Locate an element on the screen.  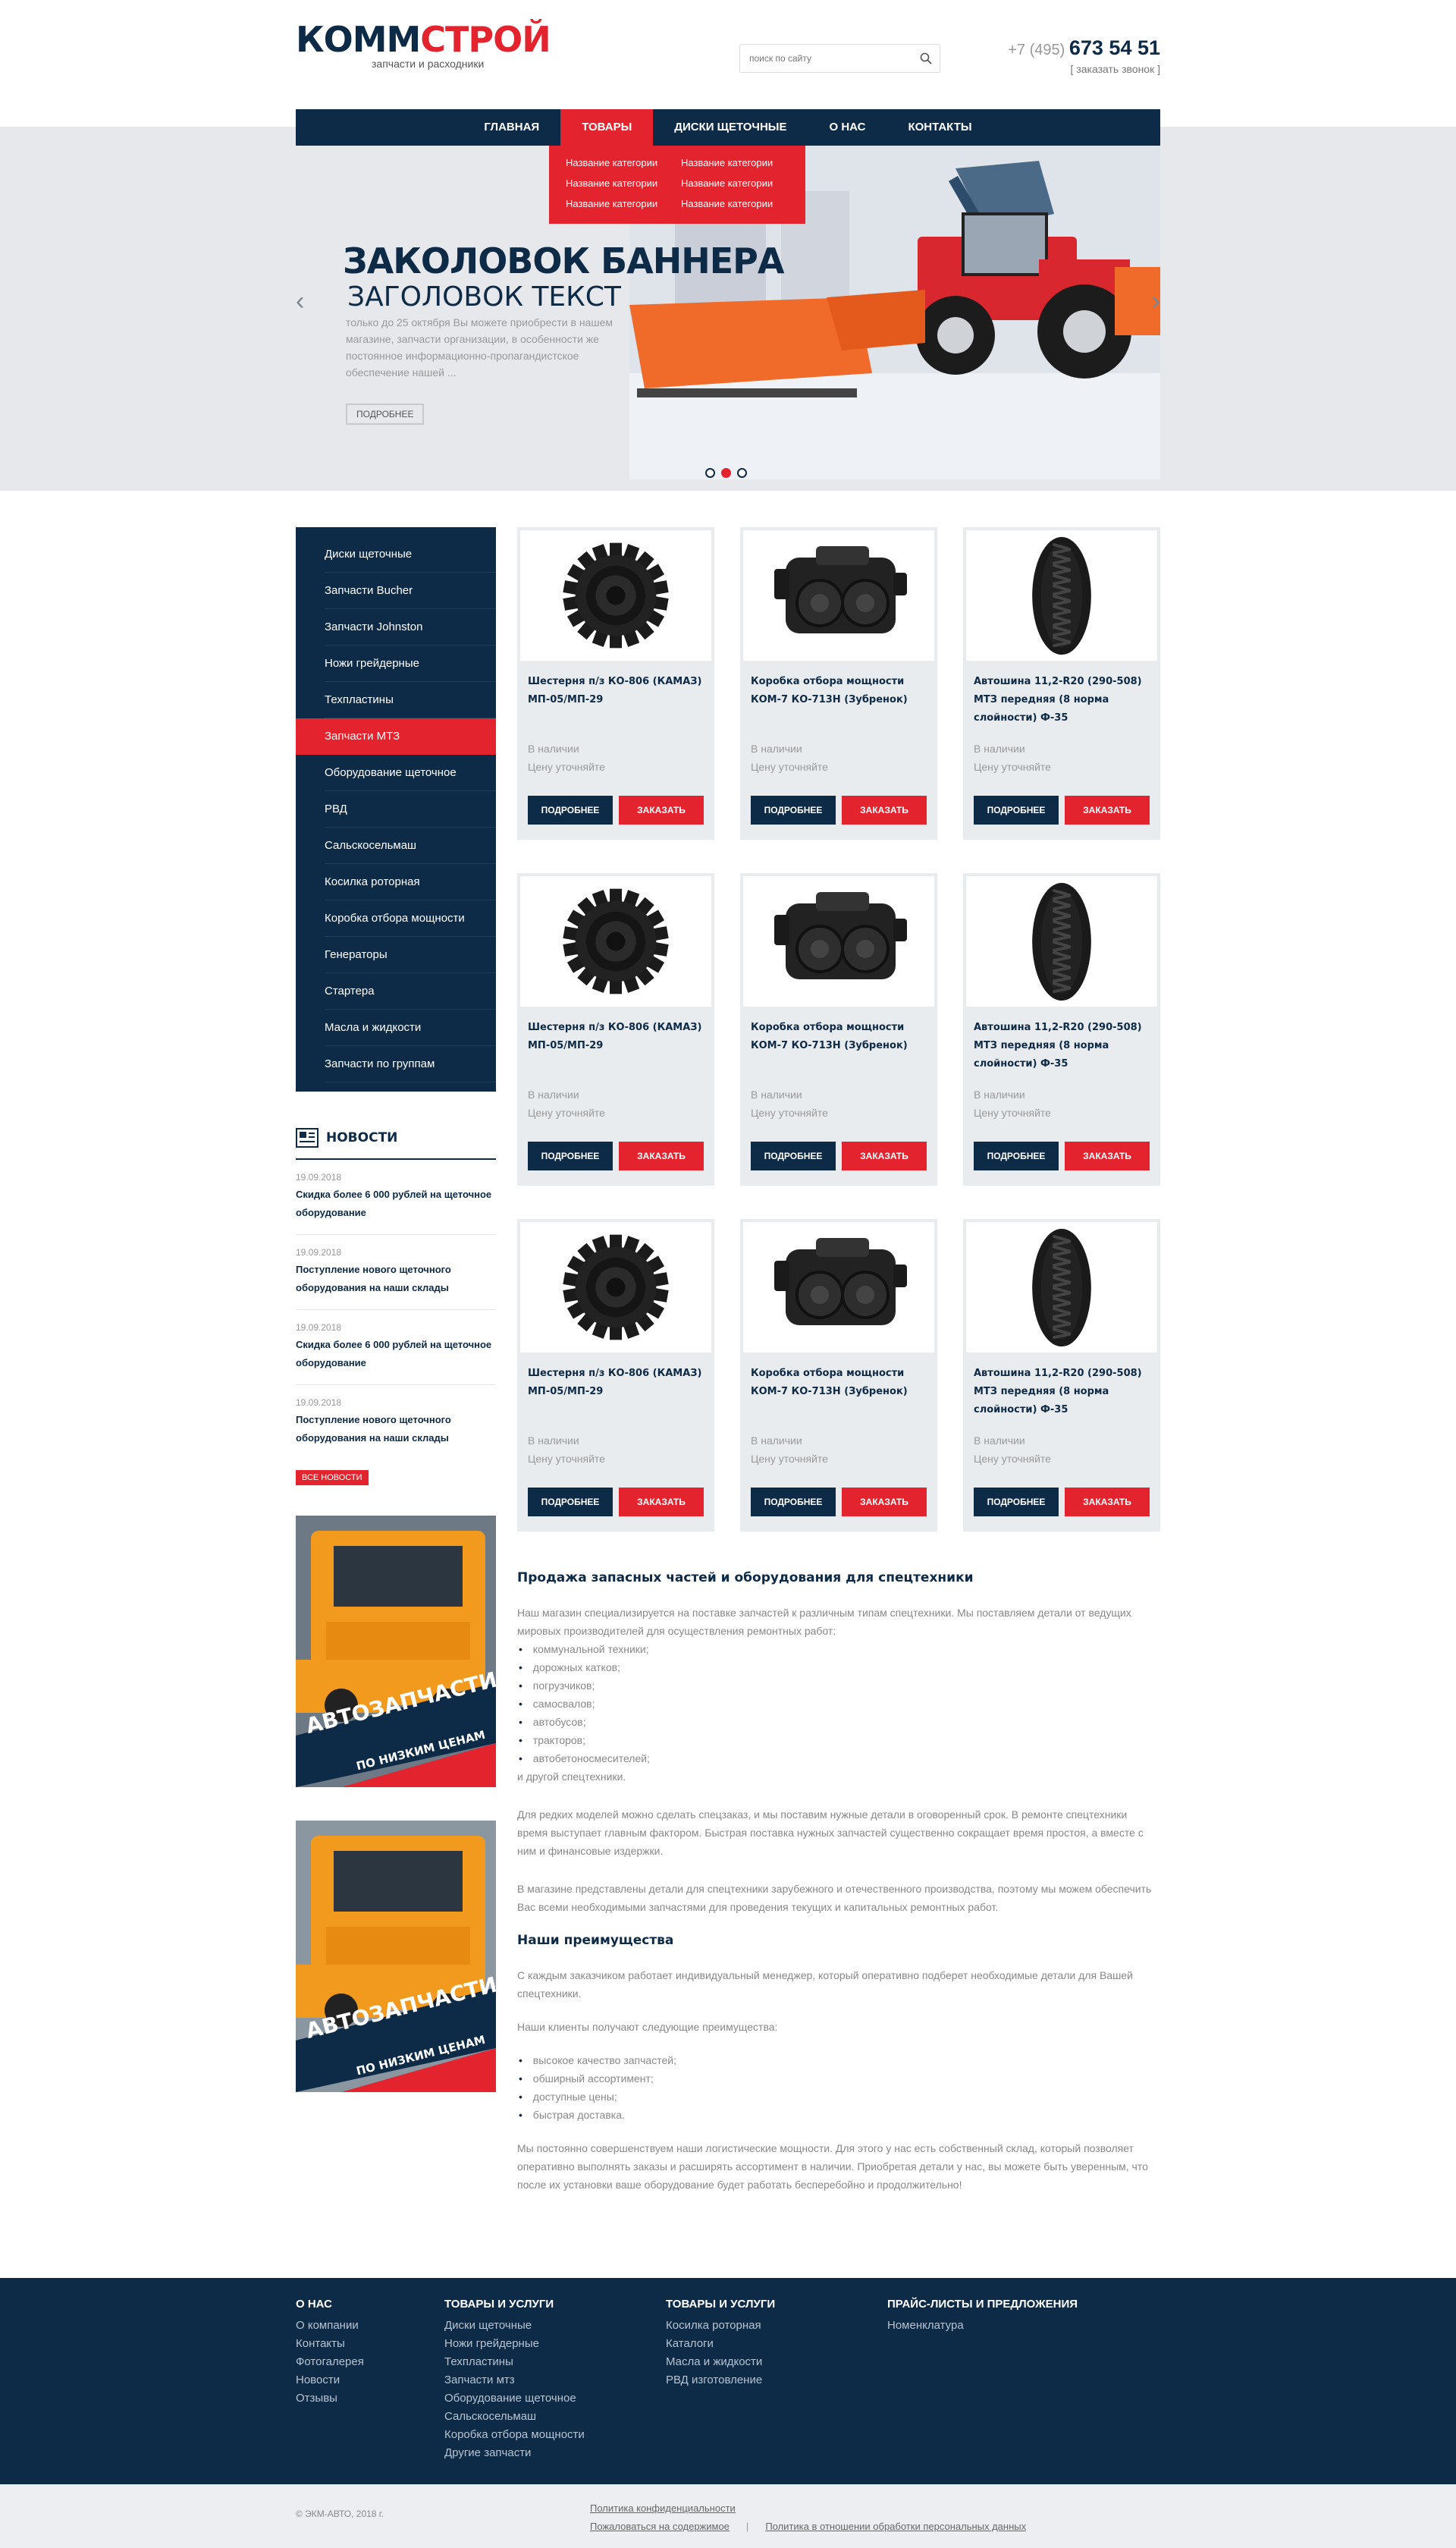
footer-link: РВД изготовление is located at coordinates (776, 2380).